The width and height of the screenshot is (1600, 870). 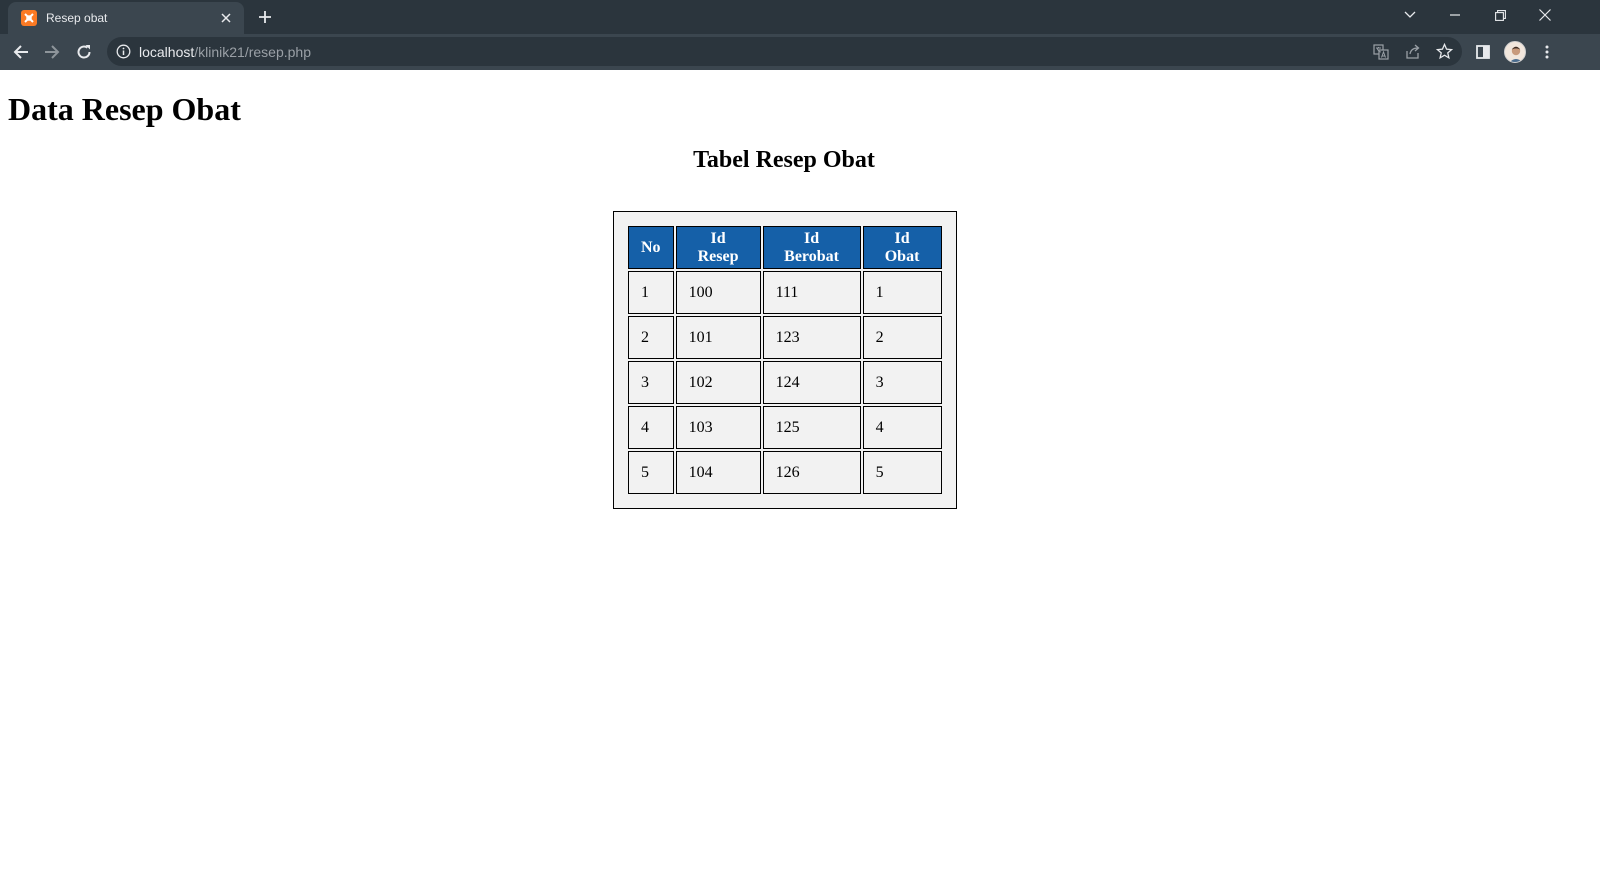 I want to click on table-row: 2 101 123 2, so click(x=785, y=337).